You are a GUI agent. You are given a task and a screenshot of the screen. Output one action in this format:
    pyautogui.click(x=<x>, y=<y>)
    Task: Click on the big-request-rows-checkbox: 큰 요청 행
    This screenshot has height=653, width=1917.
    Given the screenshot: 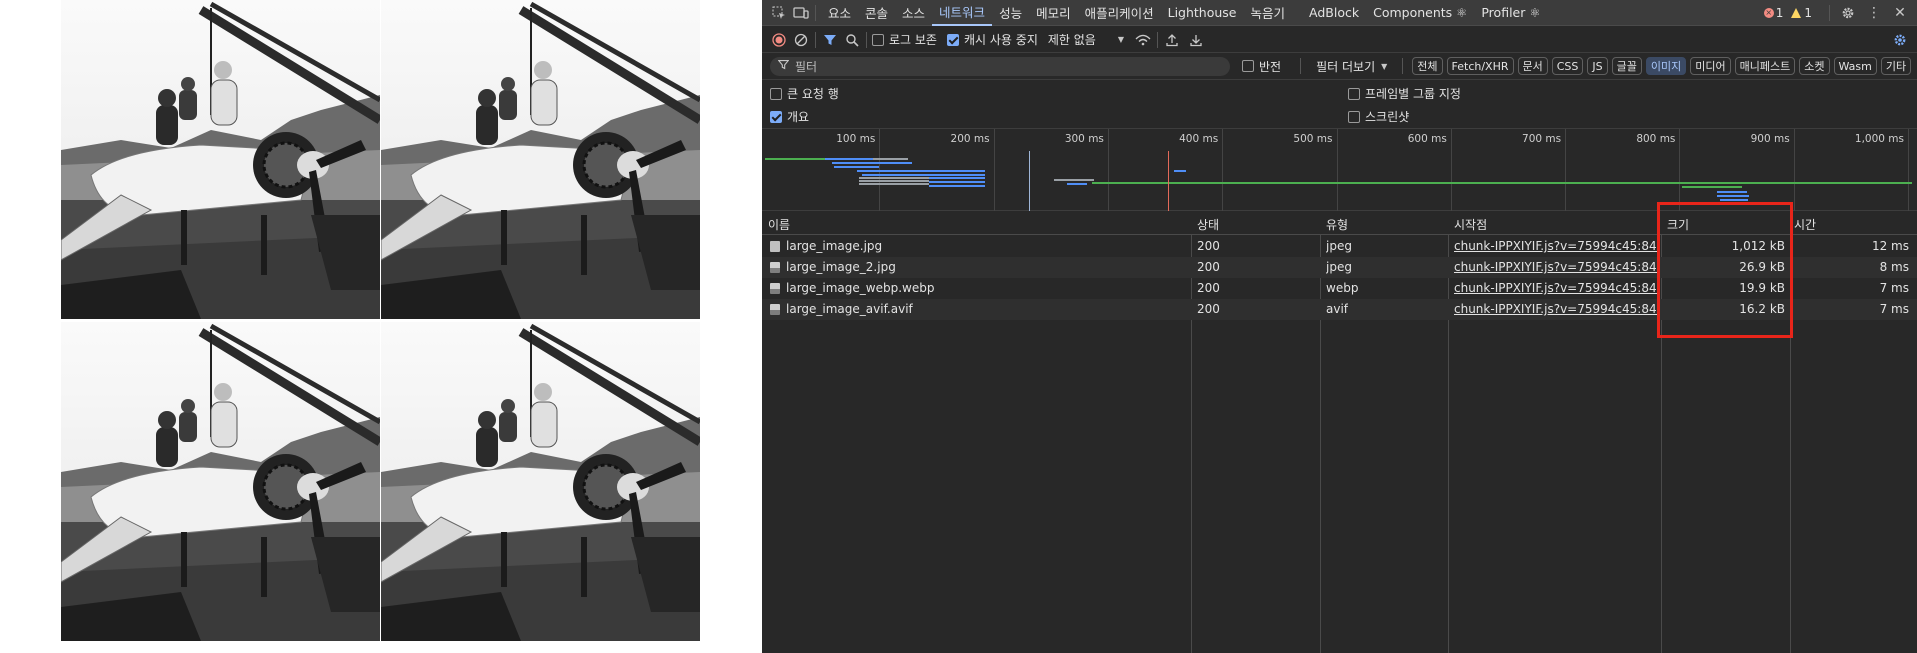 What is the action you would take?
    pyautogui.click(x=804, y=93)
    